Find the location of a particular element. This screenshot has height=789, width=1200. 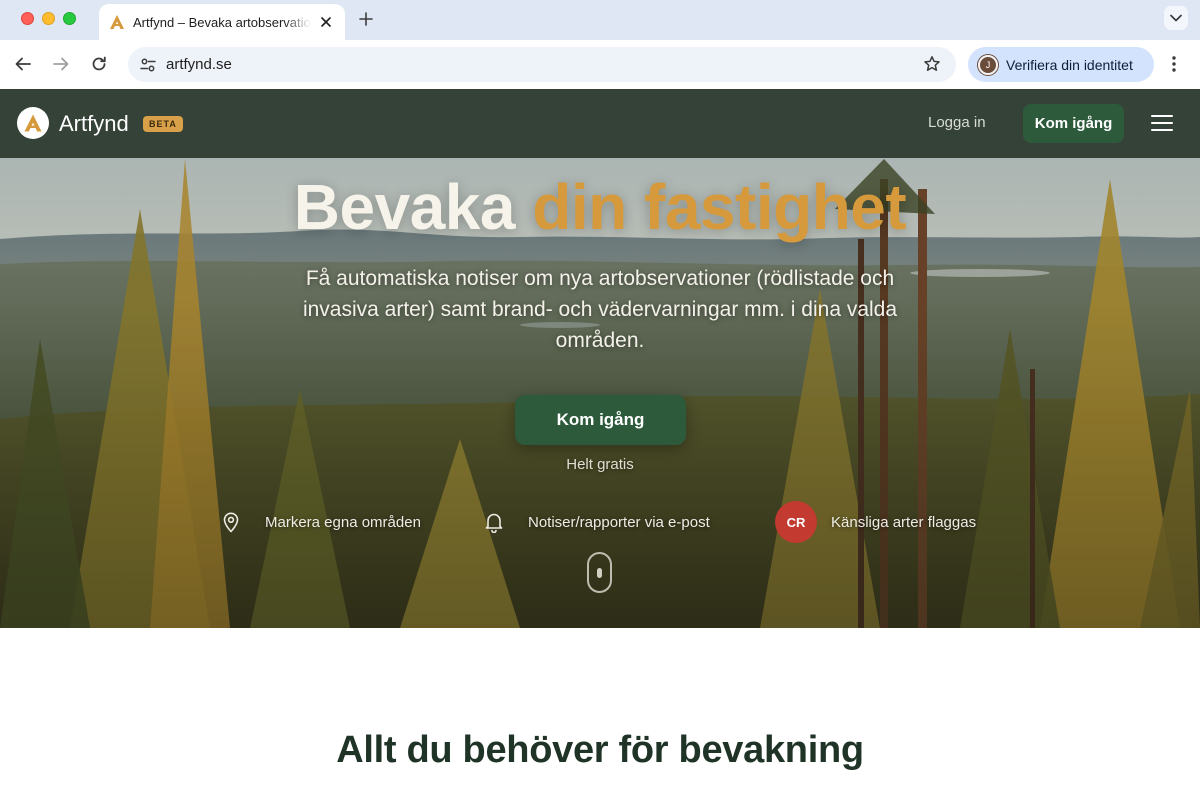

star-icon is located at coordinates (932, 64).